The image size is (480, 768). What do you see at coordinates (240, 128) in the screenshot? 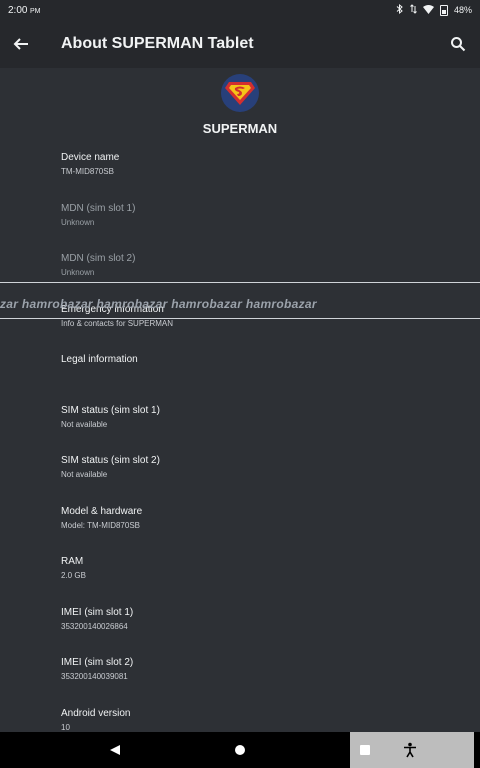
I see `device-title: SUPERMAN` at bounding box center [240, 128].